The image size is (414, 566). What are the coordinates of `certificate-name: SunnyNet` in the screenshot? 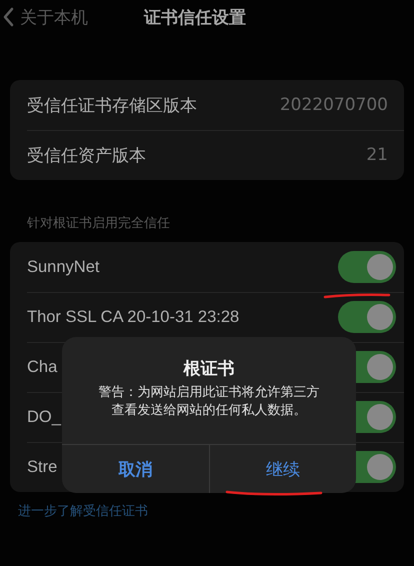 It's located at (63, 267).